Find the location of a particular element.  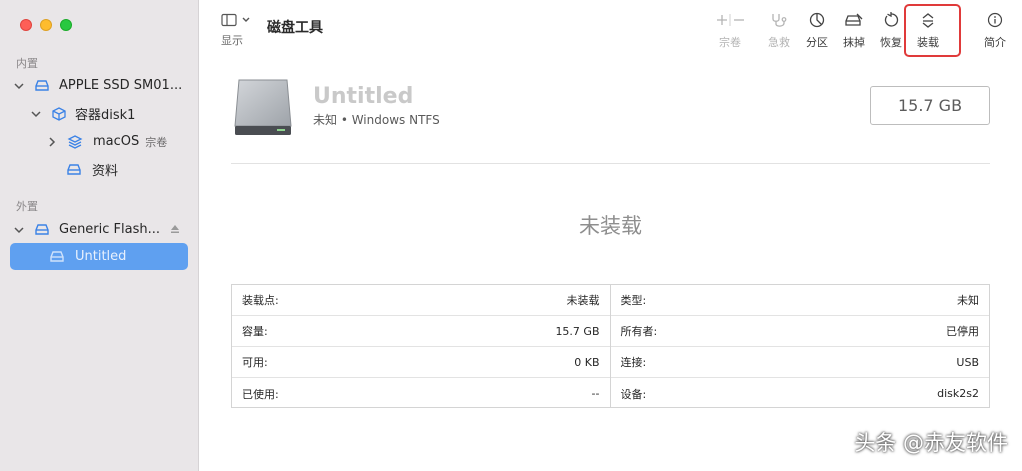

add-remove-icon is located at coordinates (730, 20).